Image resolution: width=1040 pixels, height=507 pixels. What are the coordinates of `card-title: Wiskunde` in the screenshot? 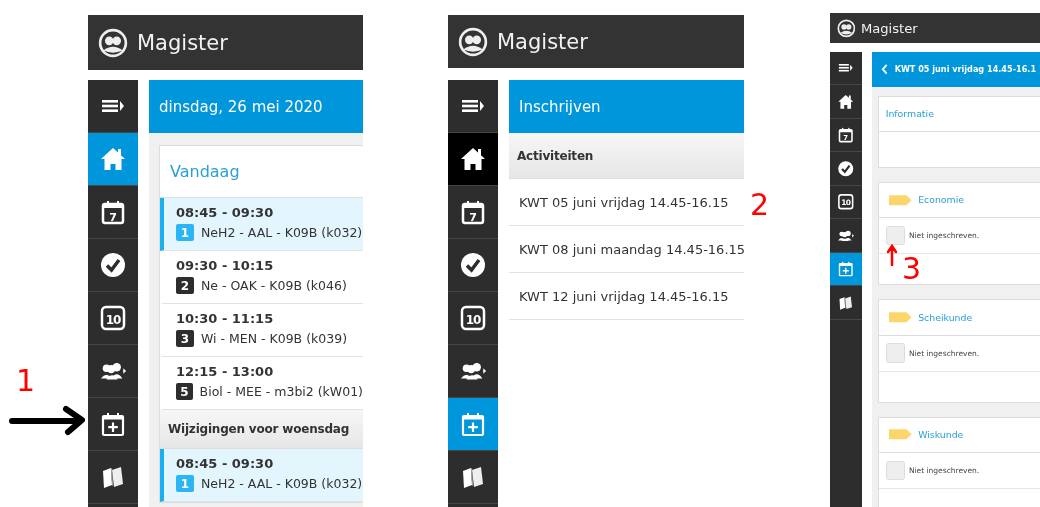 It's located at (941, 435).